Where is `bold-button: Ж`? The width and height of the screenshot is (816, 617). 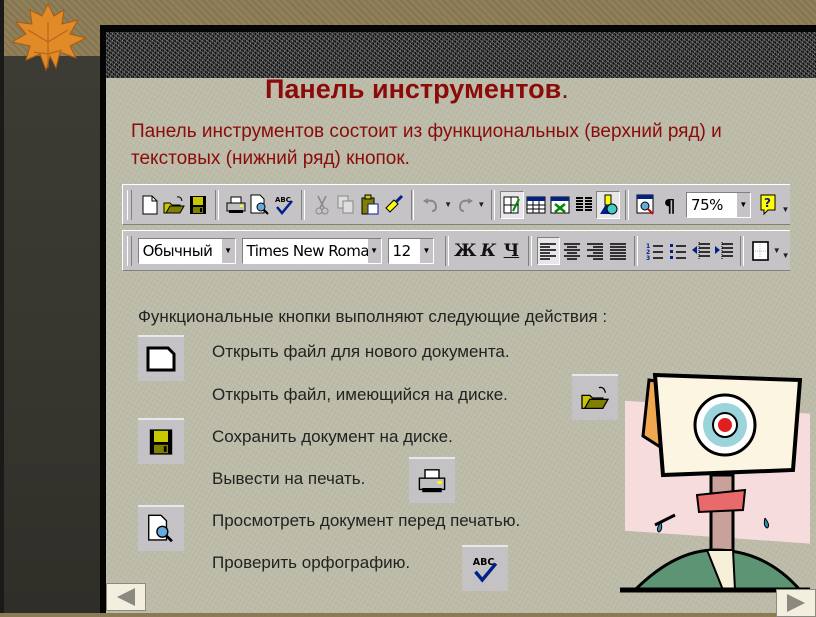
bold-button: Ж is located at coordinates (465, 251).